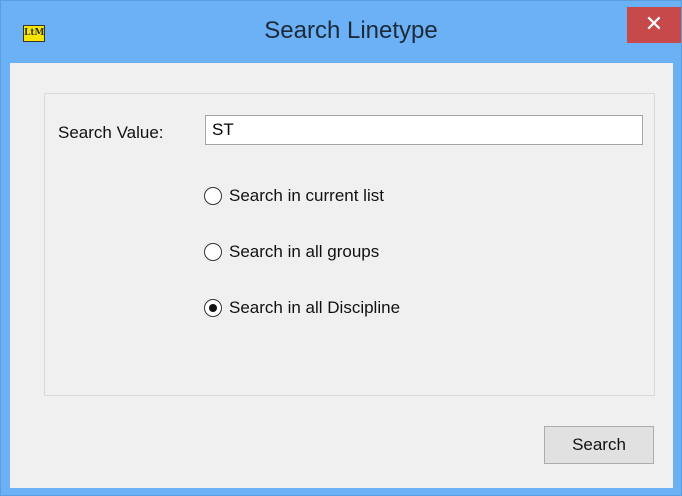 This screenshot has width=682, height=496. Describe the element at coordinates (213, 252) in the screenshot. I see `radio-button-all-groups` at that location.